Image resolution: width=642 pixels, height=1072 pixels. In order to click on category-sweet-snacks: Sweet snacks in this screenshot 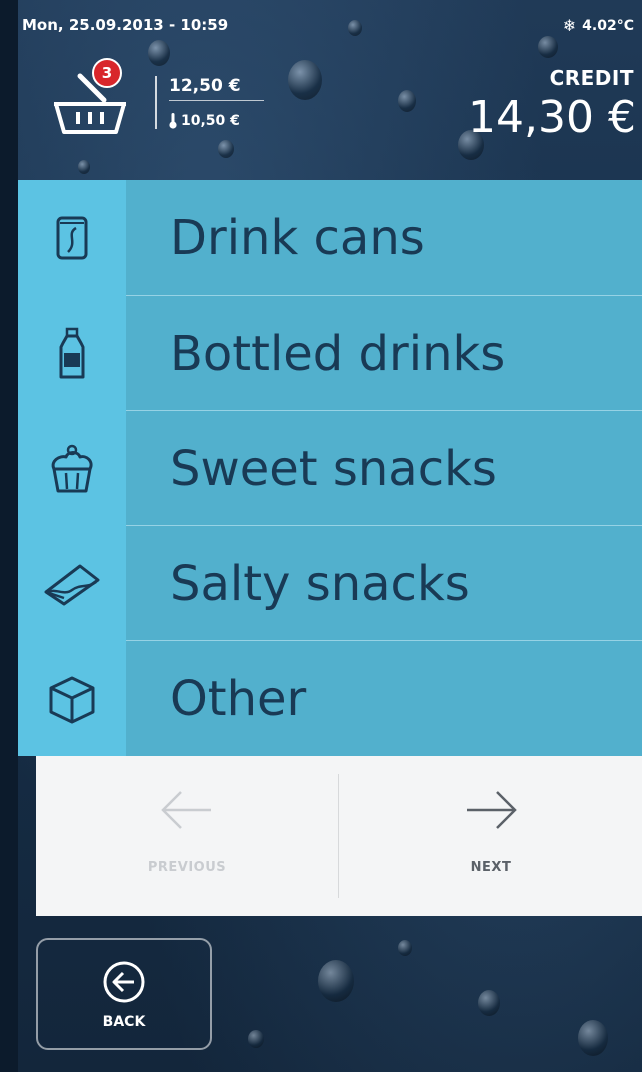, I will do `click(330, 468)`.